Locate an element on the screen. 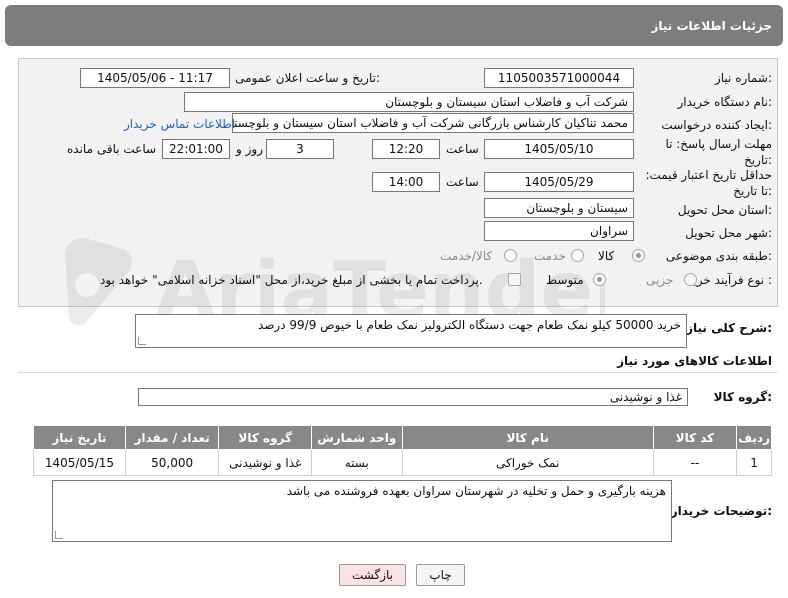  delivery-province-label: استان محل تحویل: is located at coordinates (724, 210).